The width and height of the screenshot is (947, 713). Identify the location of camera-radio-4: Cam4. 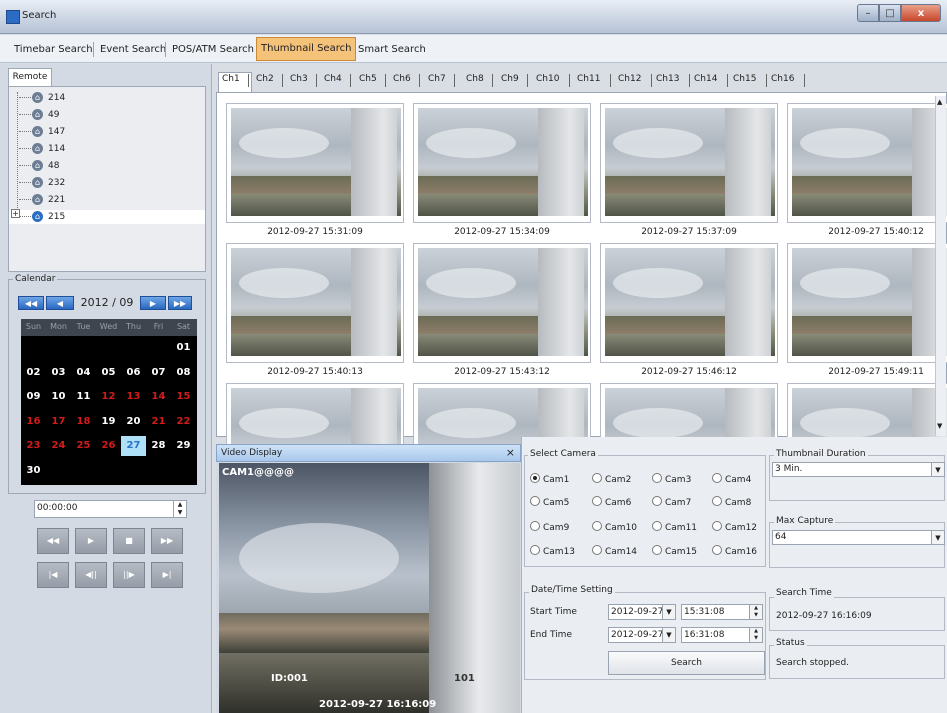
(731, 479).